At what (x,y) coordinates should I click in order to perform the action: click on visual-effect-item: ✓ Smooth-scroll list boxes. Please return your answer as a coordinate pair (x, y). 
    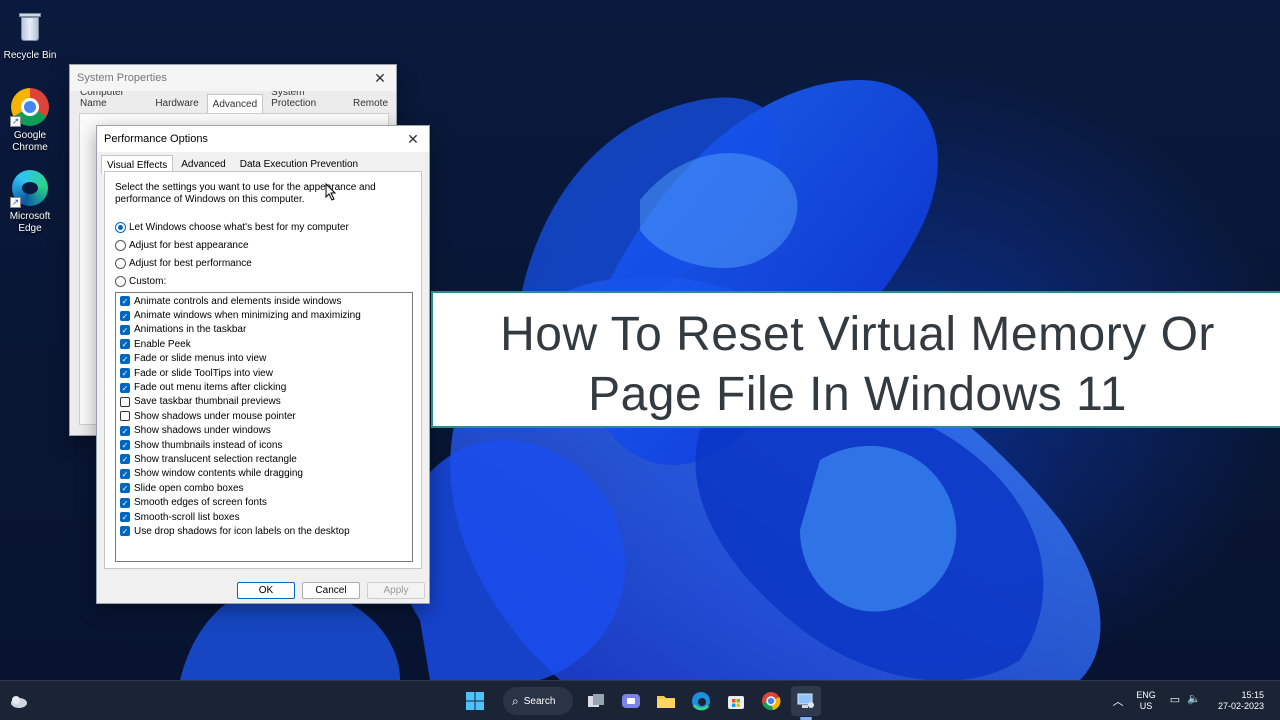
    Looking at the image, I should click on (264, 517).